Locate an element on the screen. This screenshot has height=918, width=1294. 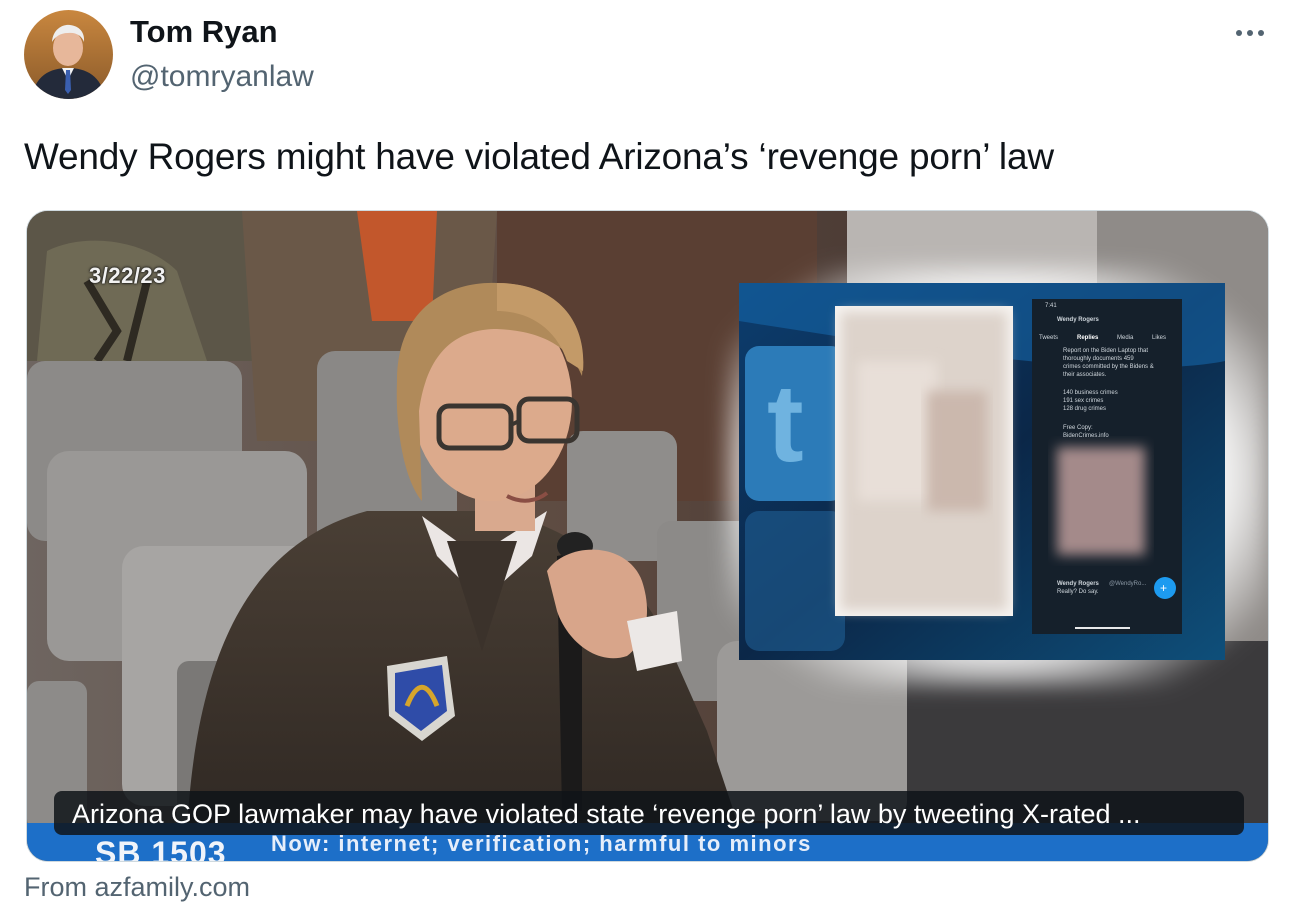
phone-tab-tweets: Tweets is located at coordinates (1049, 338).